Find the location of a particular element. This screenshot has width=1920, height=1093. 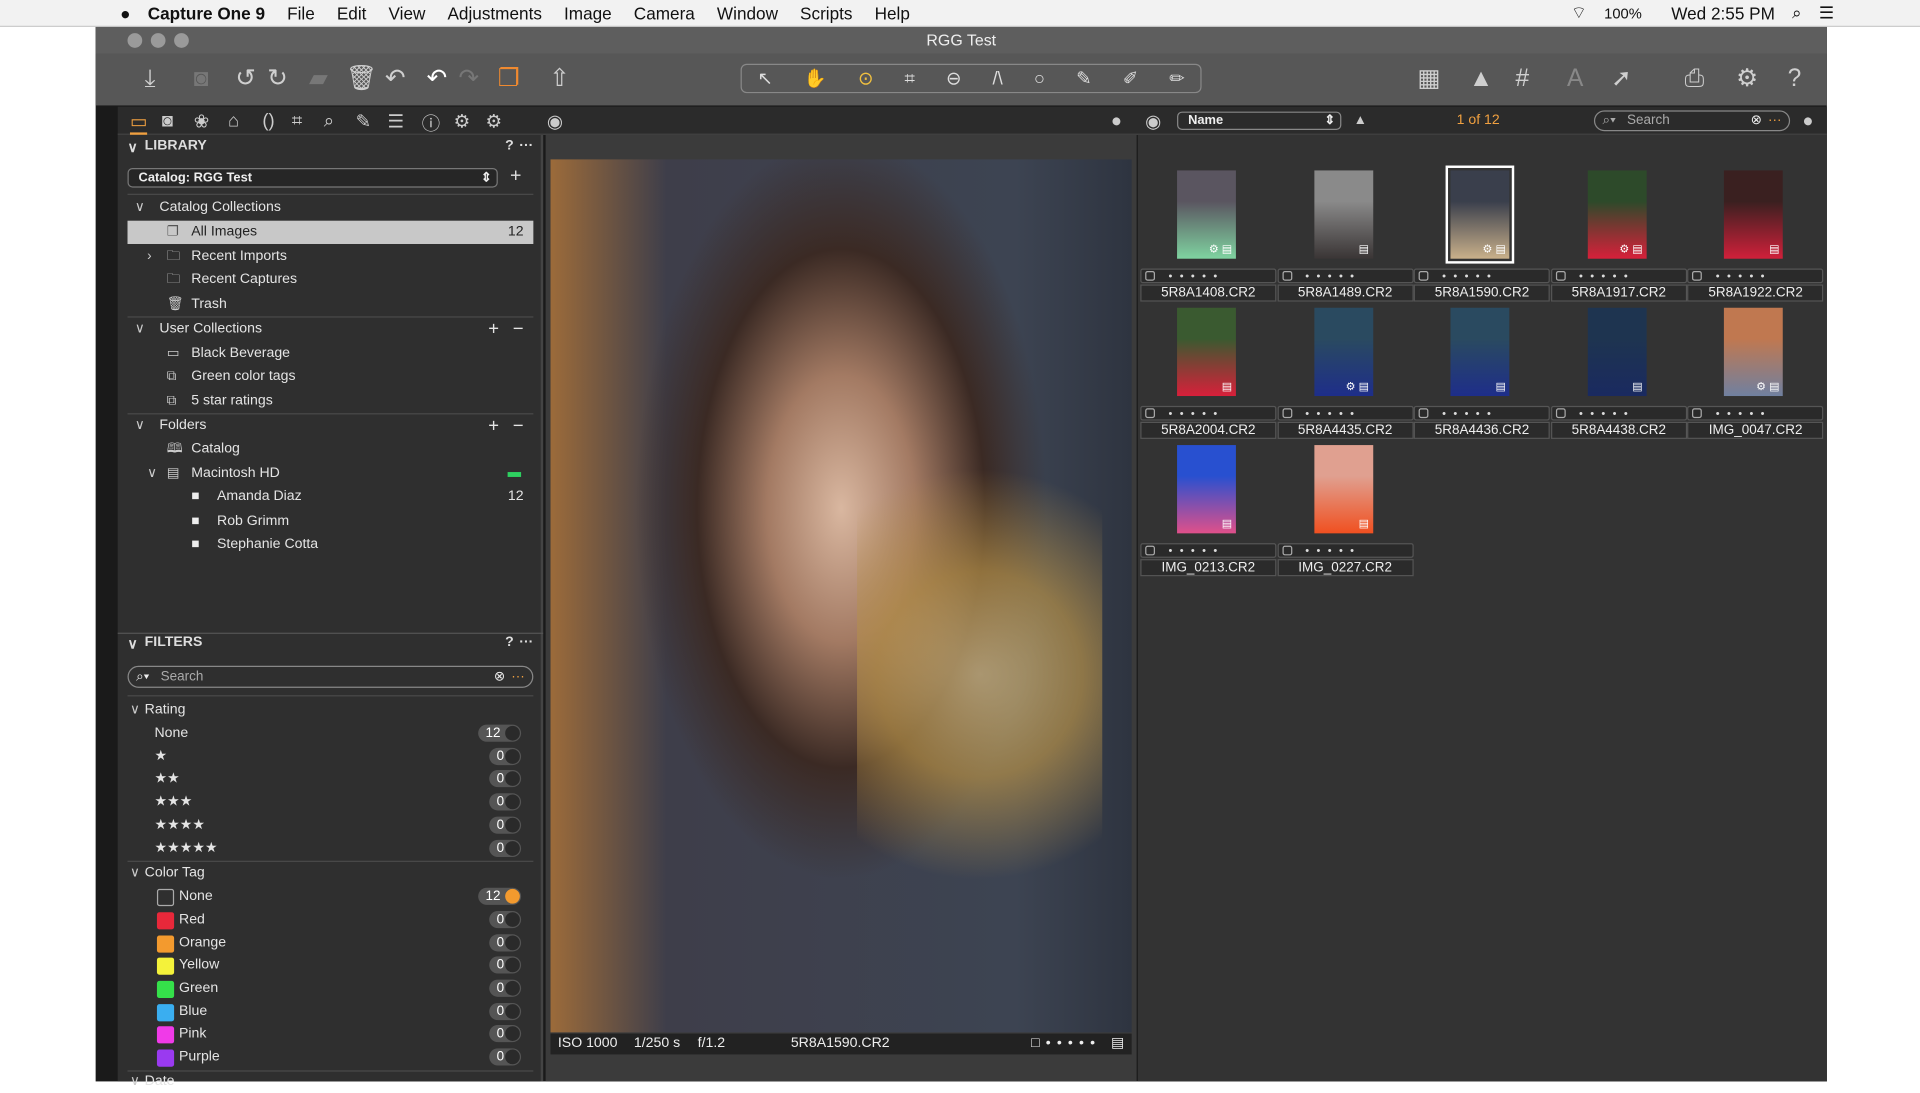

menu-image: Image is located at coordinates (588, 13).